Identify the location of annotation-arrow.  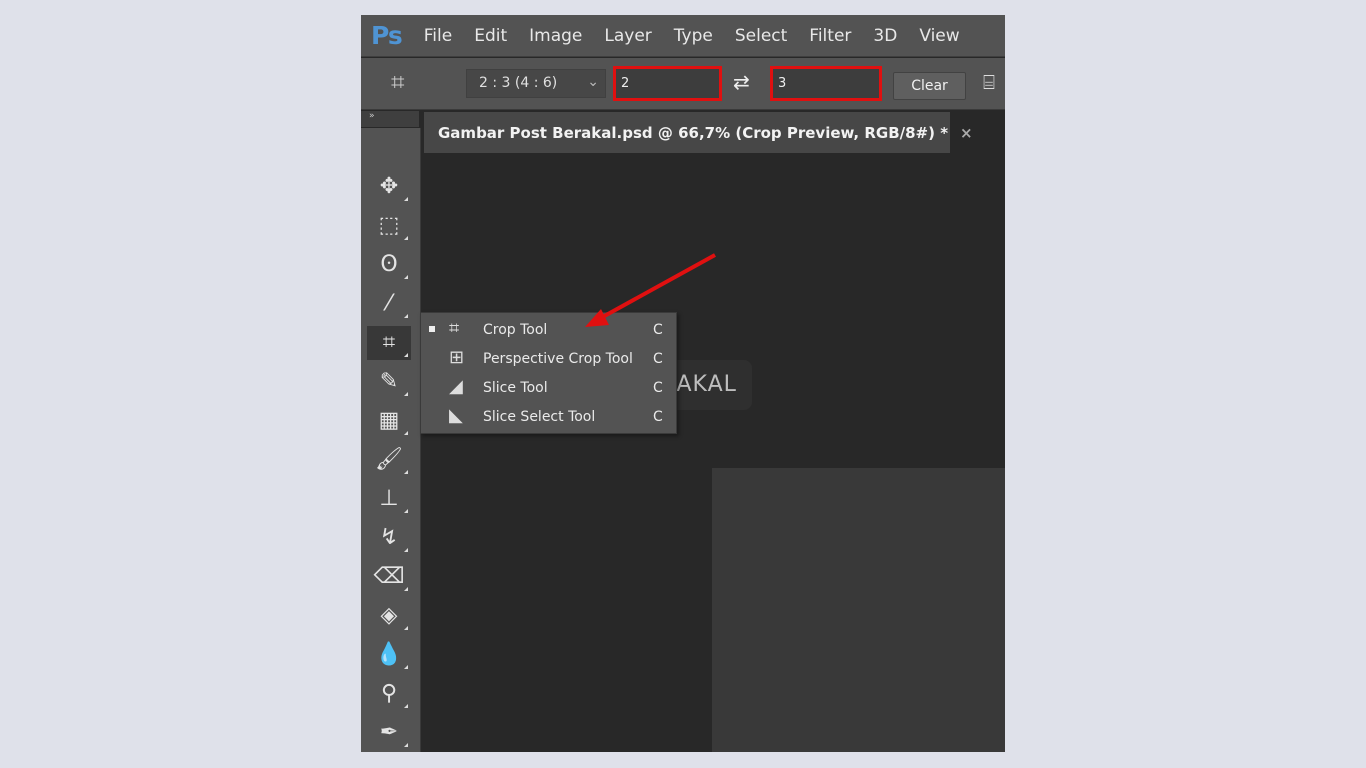
(650, 290).